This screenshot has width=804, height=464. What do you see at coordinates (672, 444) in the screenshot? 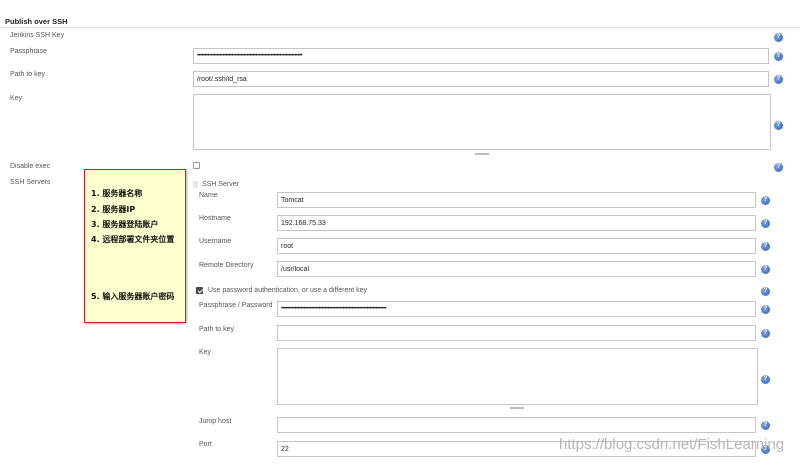
I see `watermark: https://blog.csdn.net/FishLearning` at bounding box center [672, 444].